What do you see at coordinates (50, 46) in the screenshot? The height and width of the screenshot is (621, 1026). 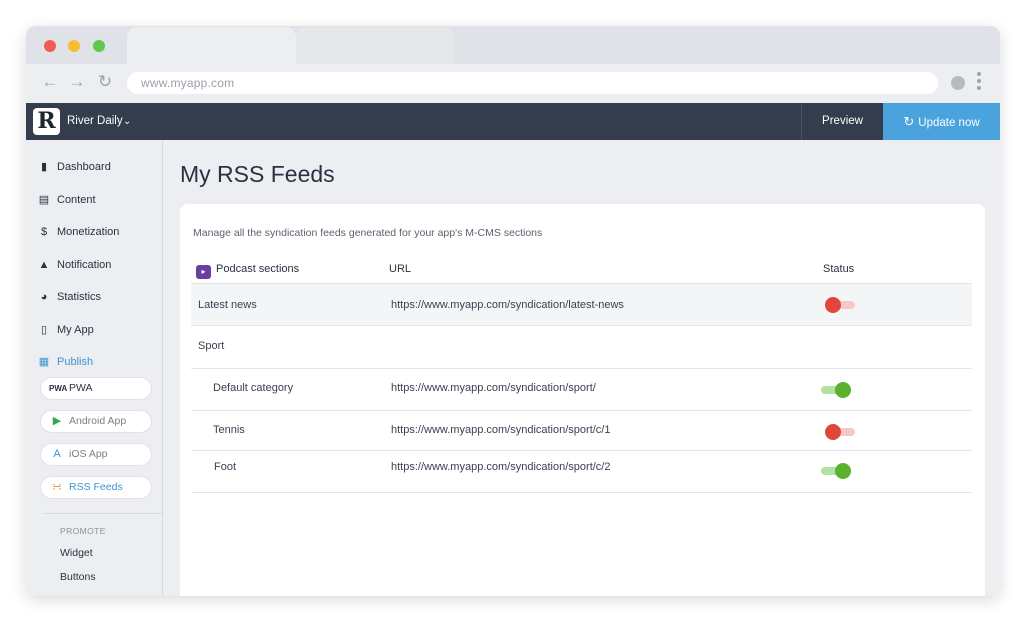 I see `close-window-button` at bounding box center [50, 46].